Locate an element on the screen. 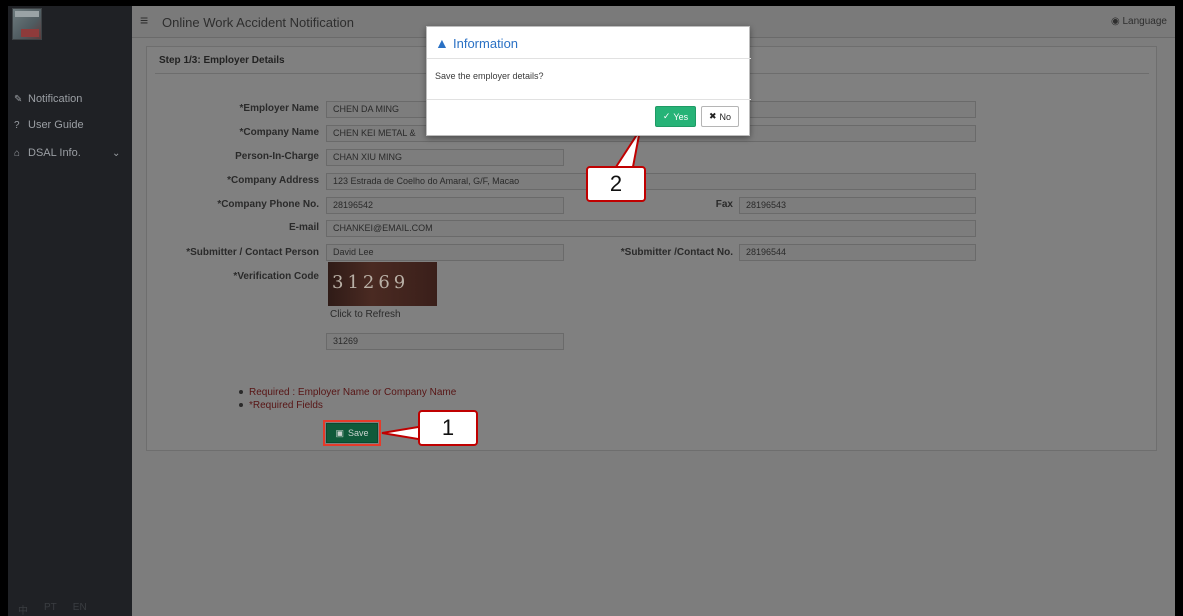 The image size is (1183, 616). warning-icon: ▲ is located at coordinates (442, 43).